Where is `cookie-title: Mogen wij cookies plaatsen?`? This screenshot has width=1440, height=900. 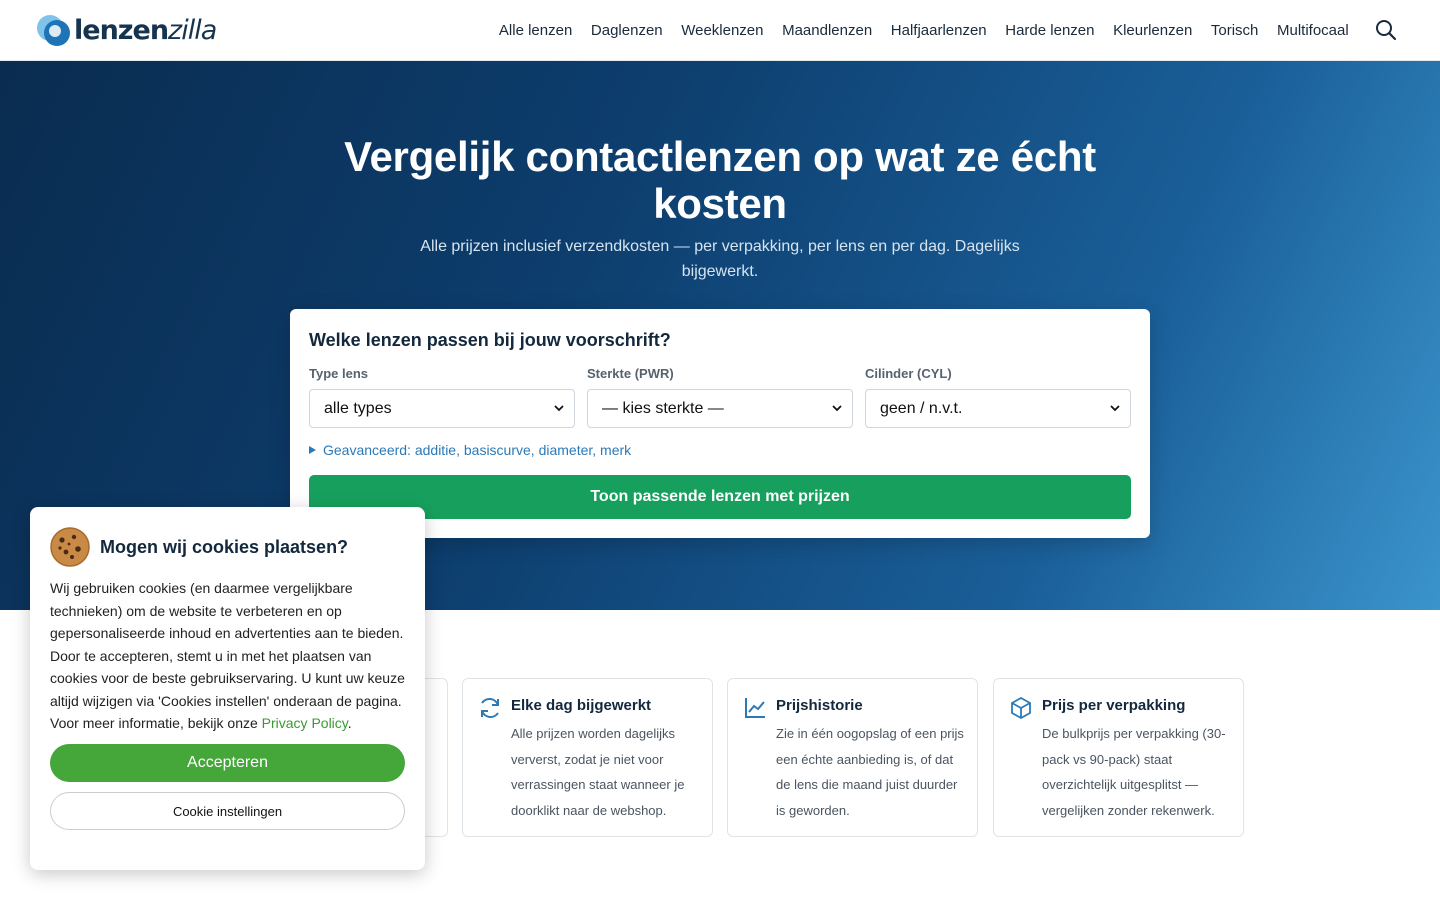 cookie-title: Mogen wij cookies plaatsen? is located at coordinates (224, 547).